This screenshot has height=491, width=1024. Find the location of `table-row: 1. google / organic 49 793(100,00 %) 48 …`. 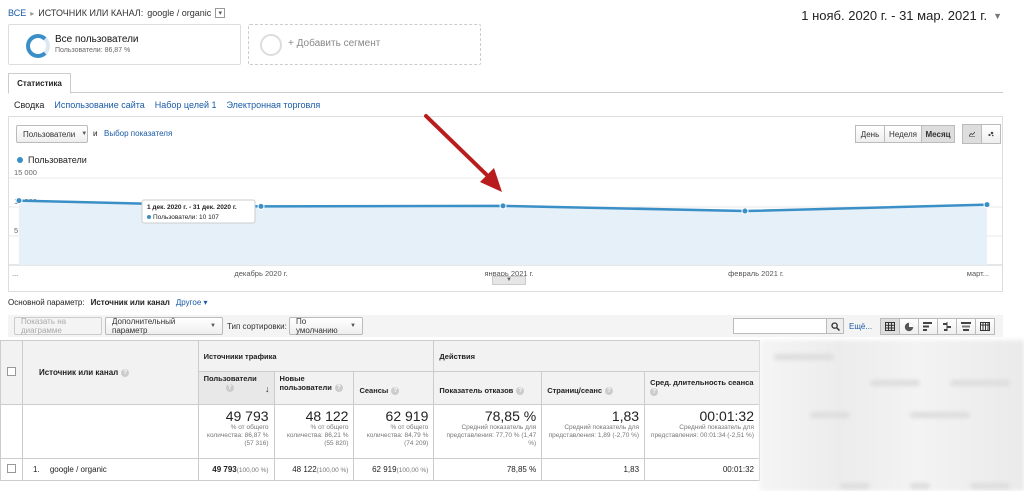

table-row: 1. google / organic 49 793(100,00 %) 48 … is located at coordinates (380, 469).